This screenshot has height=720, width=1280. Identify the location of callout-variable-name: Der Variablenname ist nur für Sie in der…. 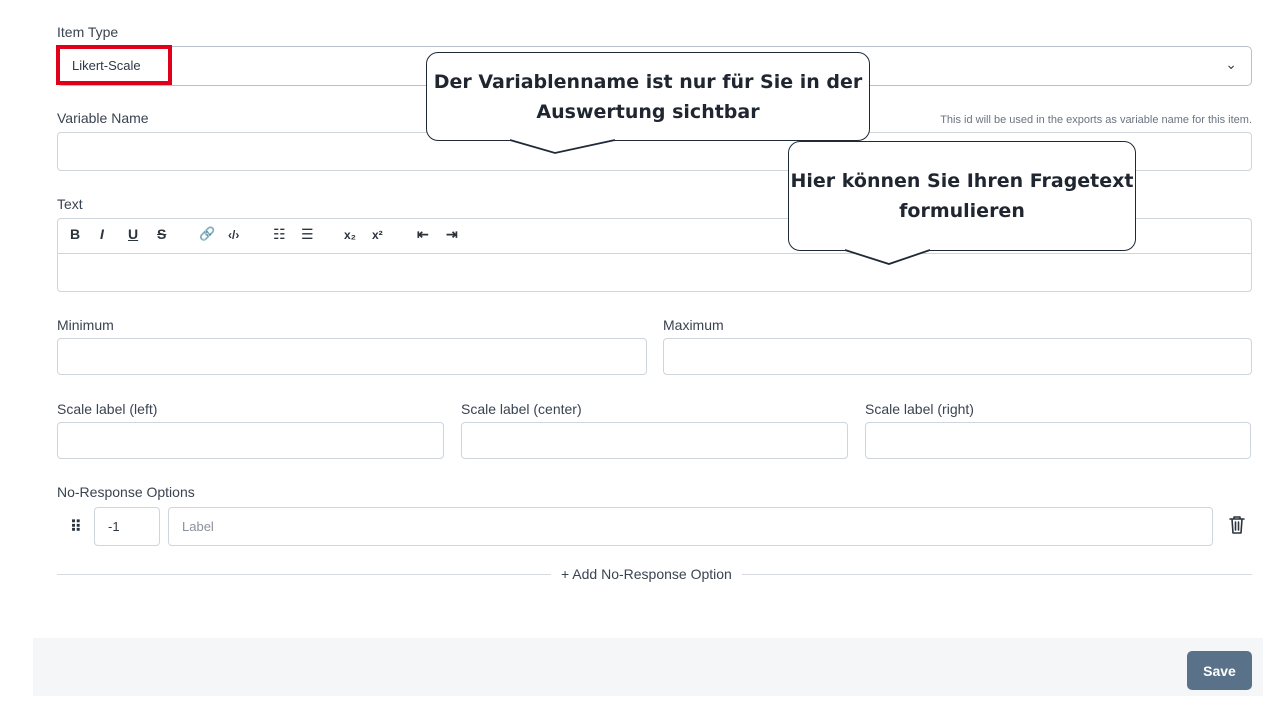
(648, 96).